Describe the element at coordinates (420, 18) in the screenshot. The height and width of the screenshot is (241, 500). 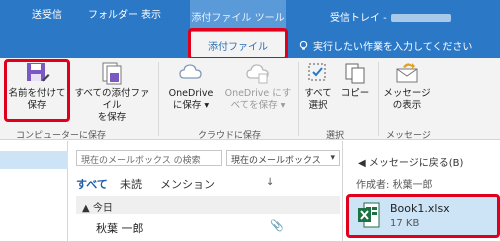
I see `redacted-email` at that location.